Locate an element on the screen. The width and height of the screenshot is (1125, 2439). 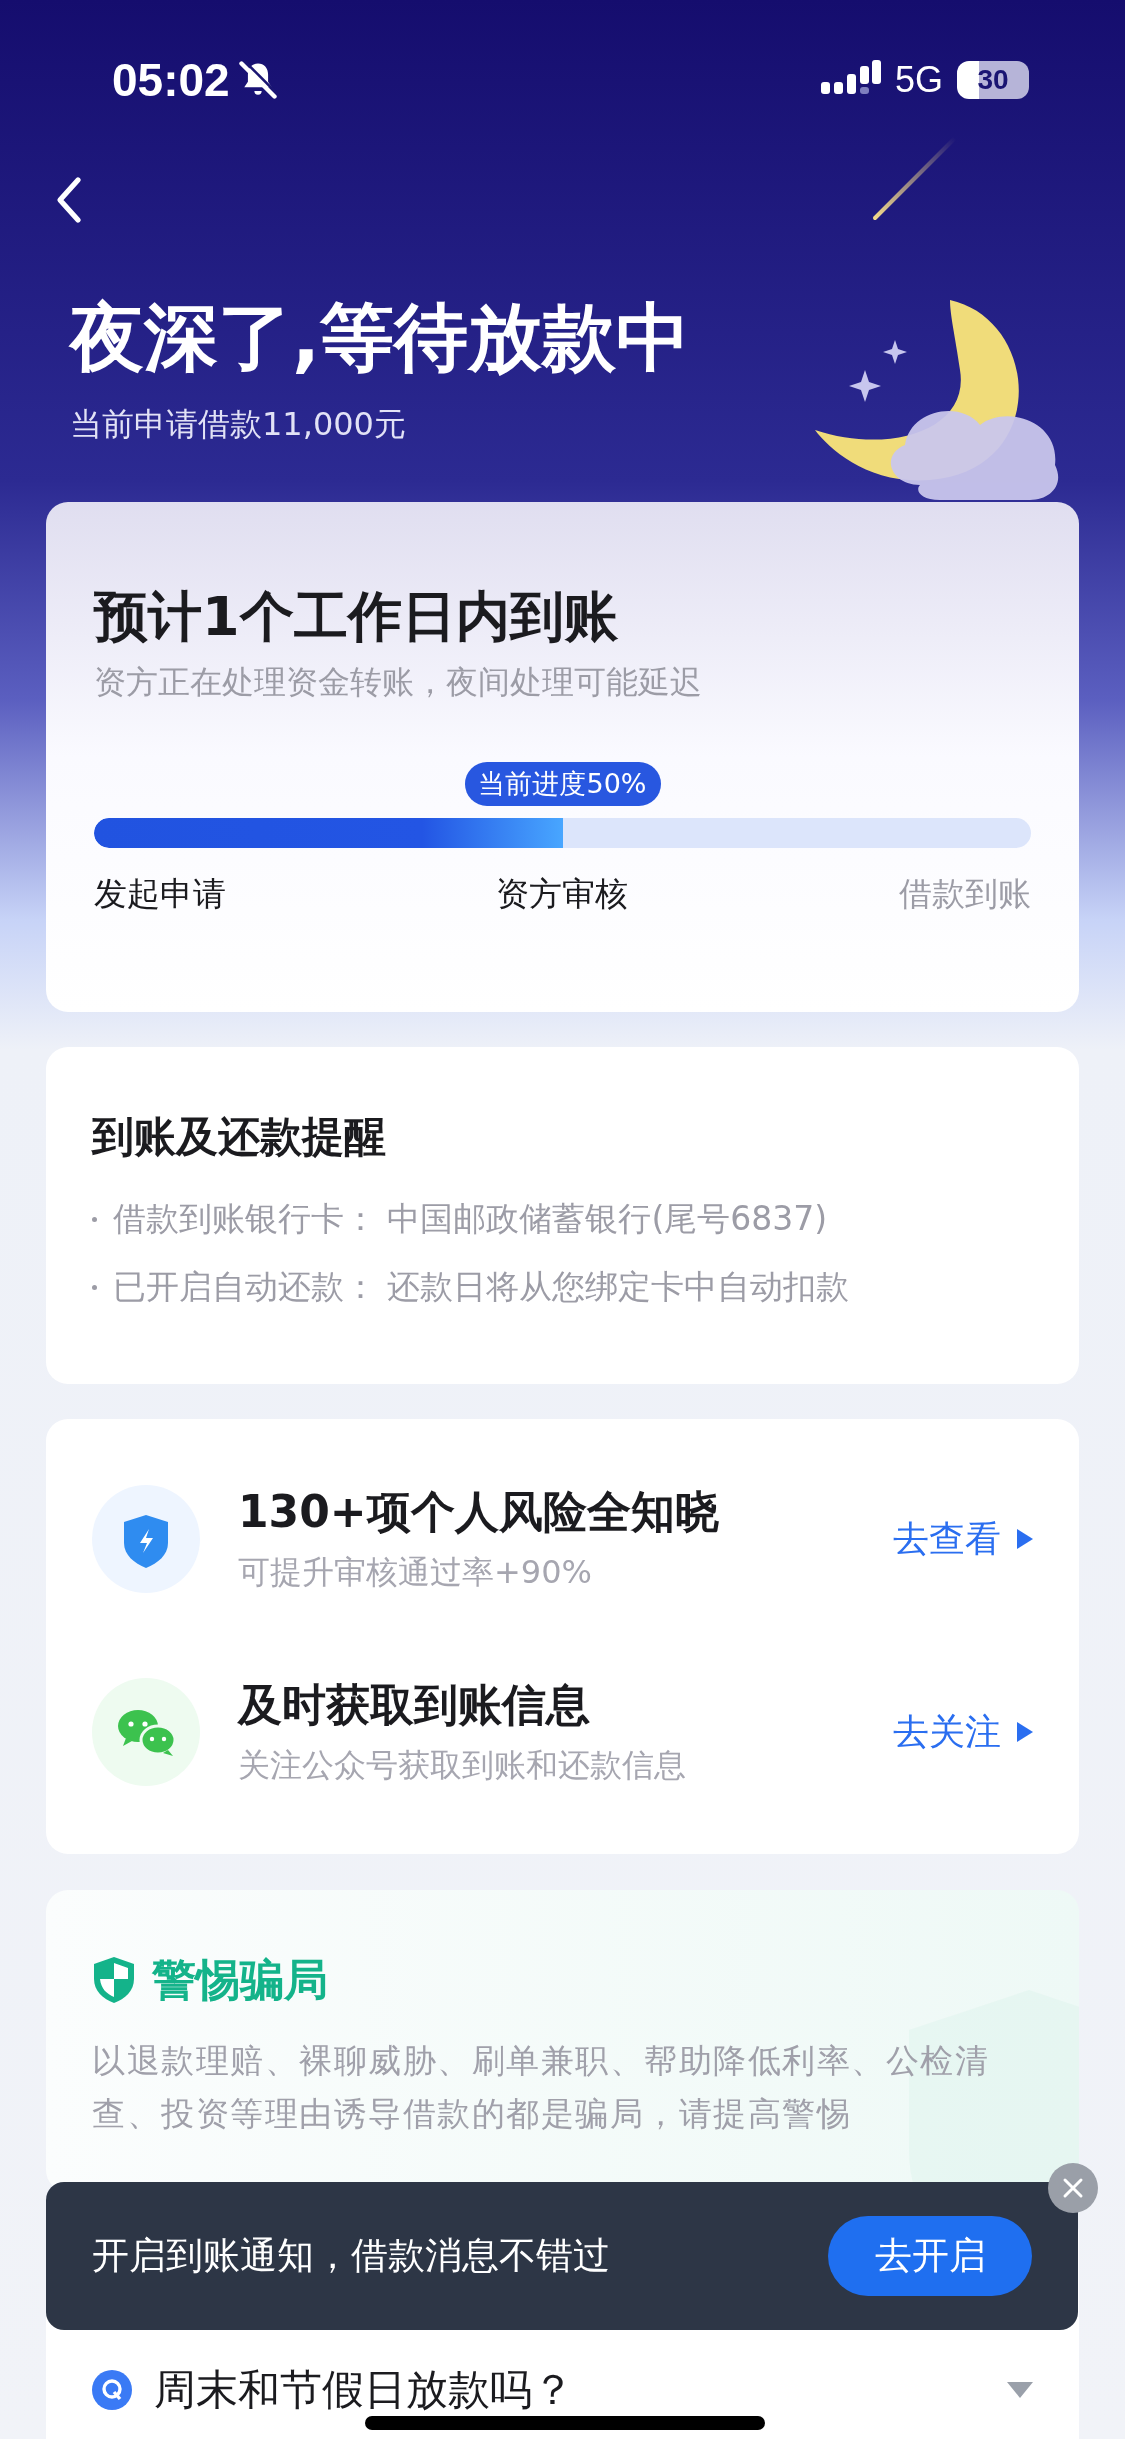
eta-title: 预计1个工作日内到账 is located at coordinates (356, 617).